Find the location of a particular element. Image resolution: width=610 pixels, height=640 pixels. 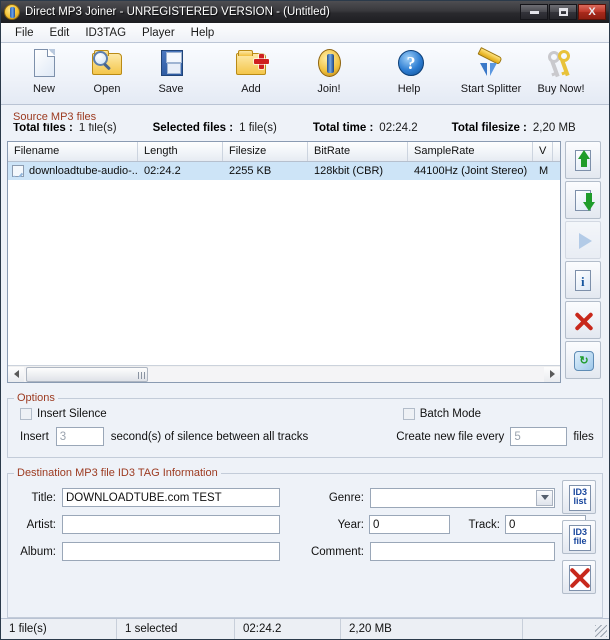

info-icon: i is located at coordinates (583, 281).